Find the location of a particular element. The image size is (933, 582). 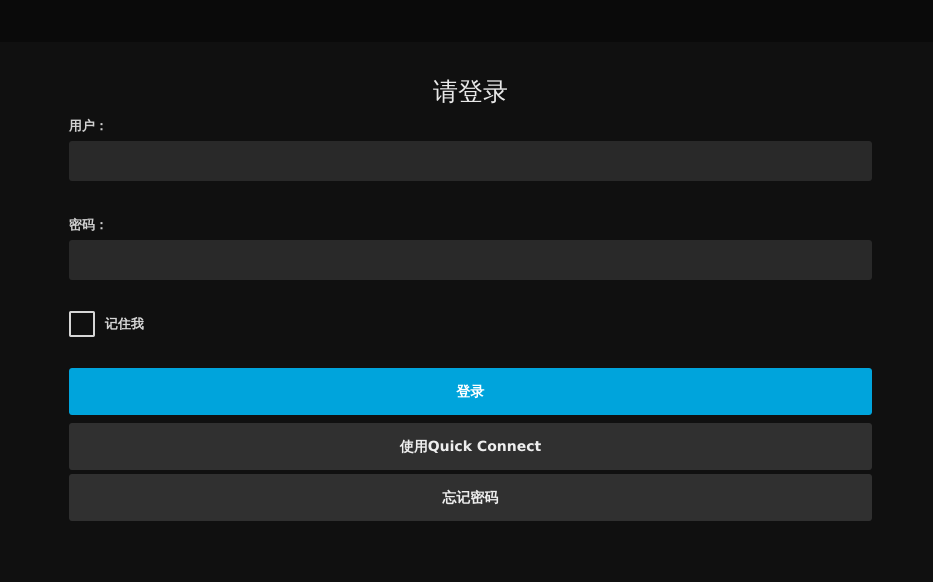

remember-checkbox is located at coordinates (82, 324).